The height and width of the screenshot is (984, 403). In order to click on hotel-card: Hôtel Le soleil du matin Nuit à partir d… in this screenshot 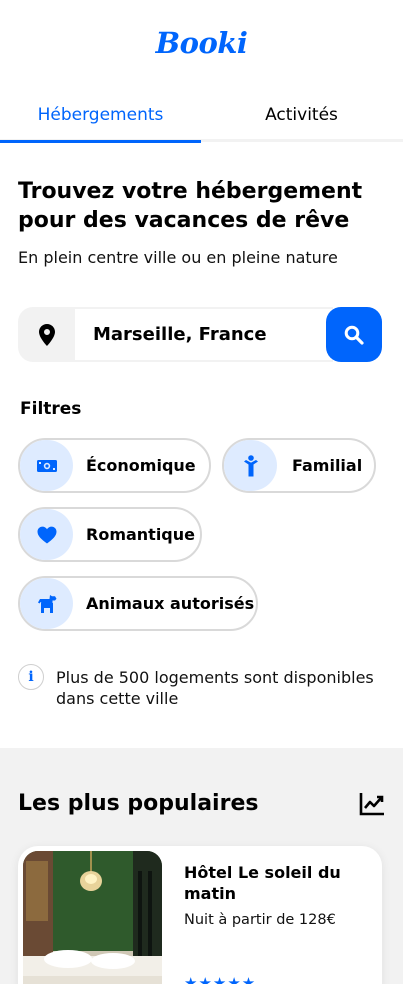, I will do `click(200, 915)`.